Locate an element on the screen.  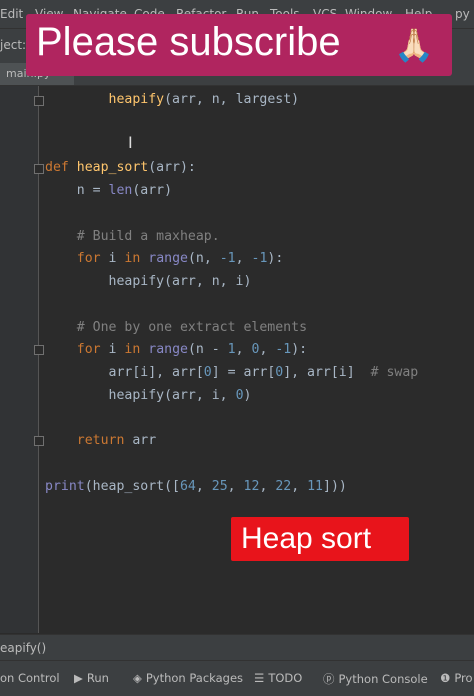
tool-python-packages: ◈ Python Packages is located at coordinates (188, 678).